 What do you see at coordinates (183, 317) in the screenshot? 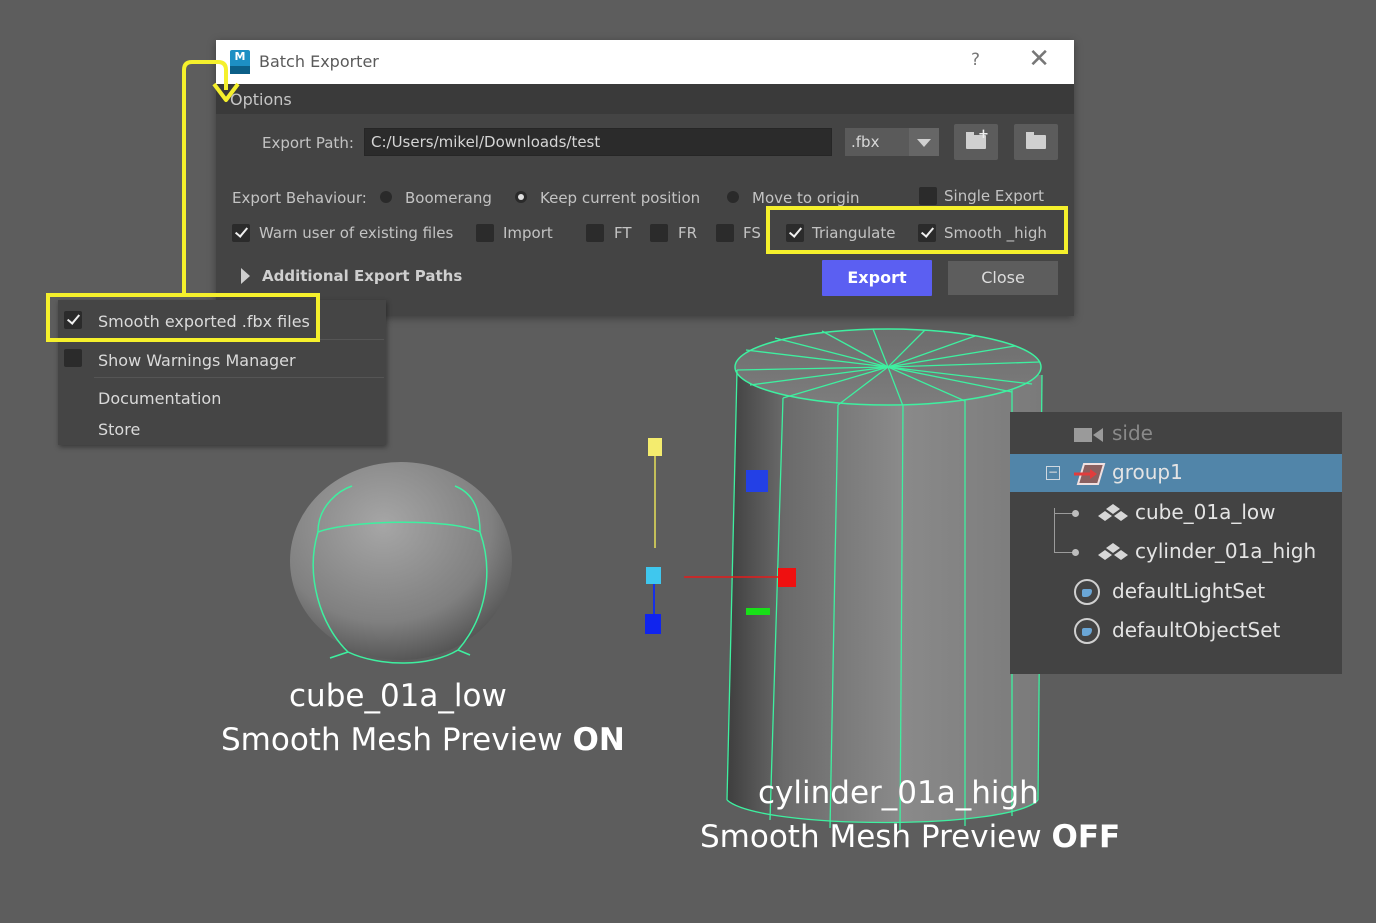
I see `smooth-fbx-highlight` at bounding box center [183, 317].